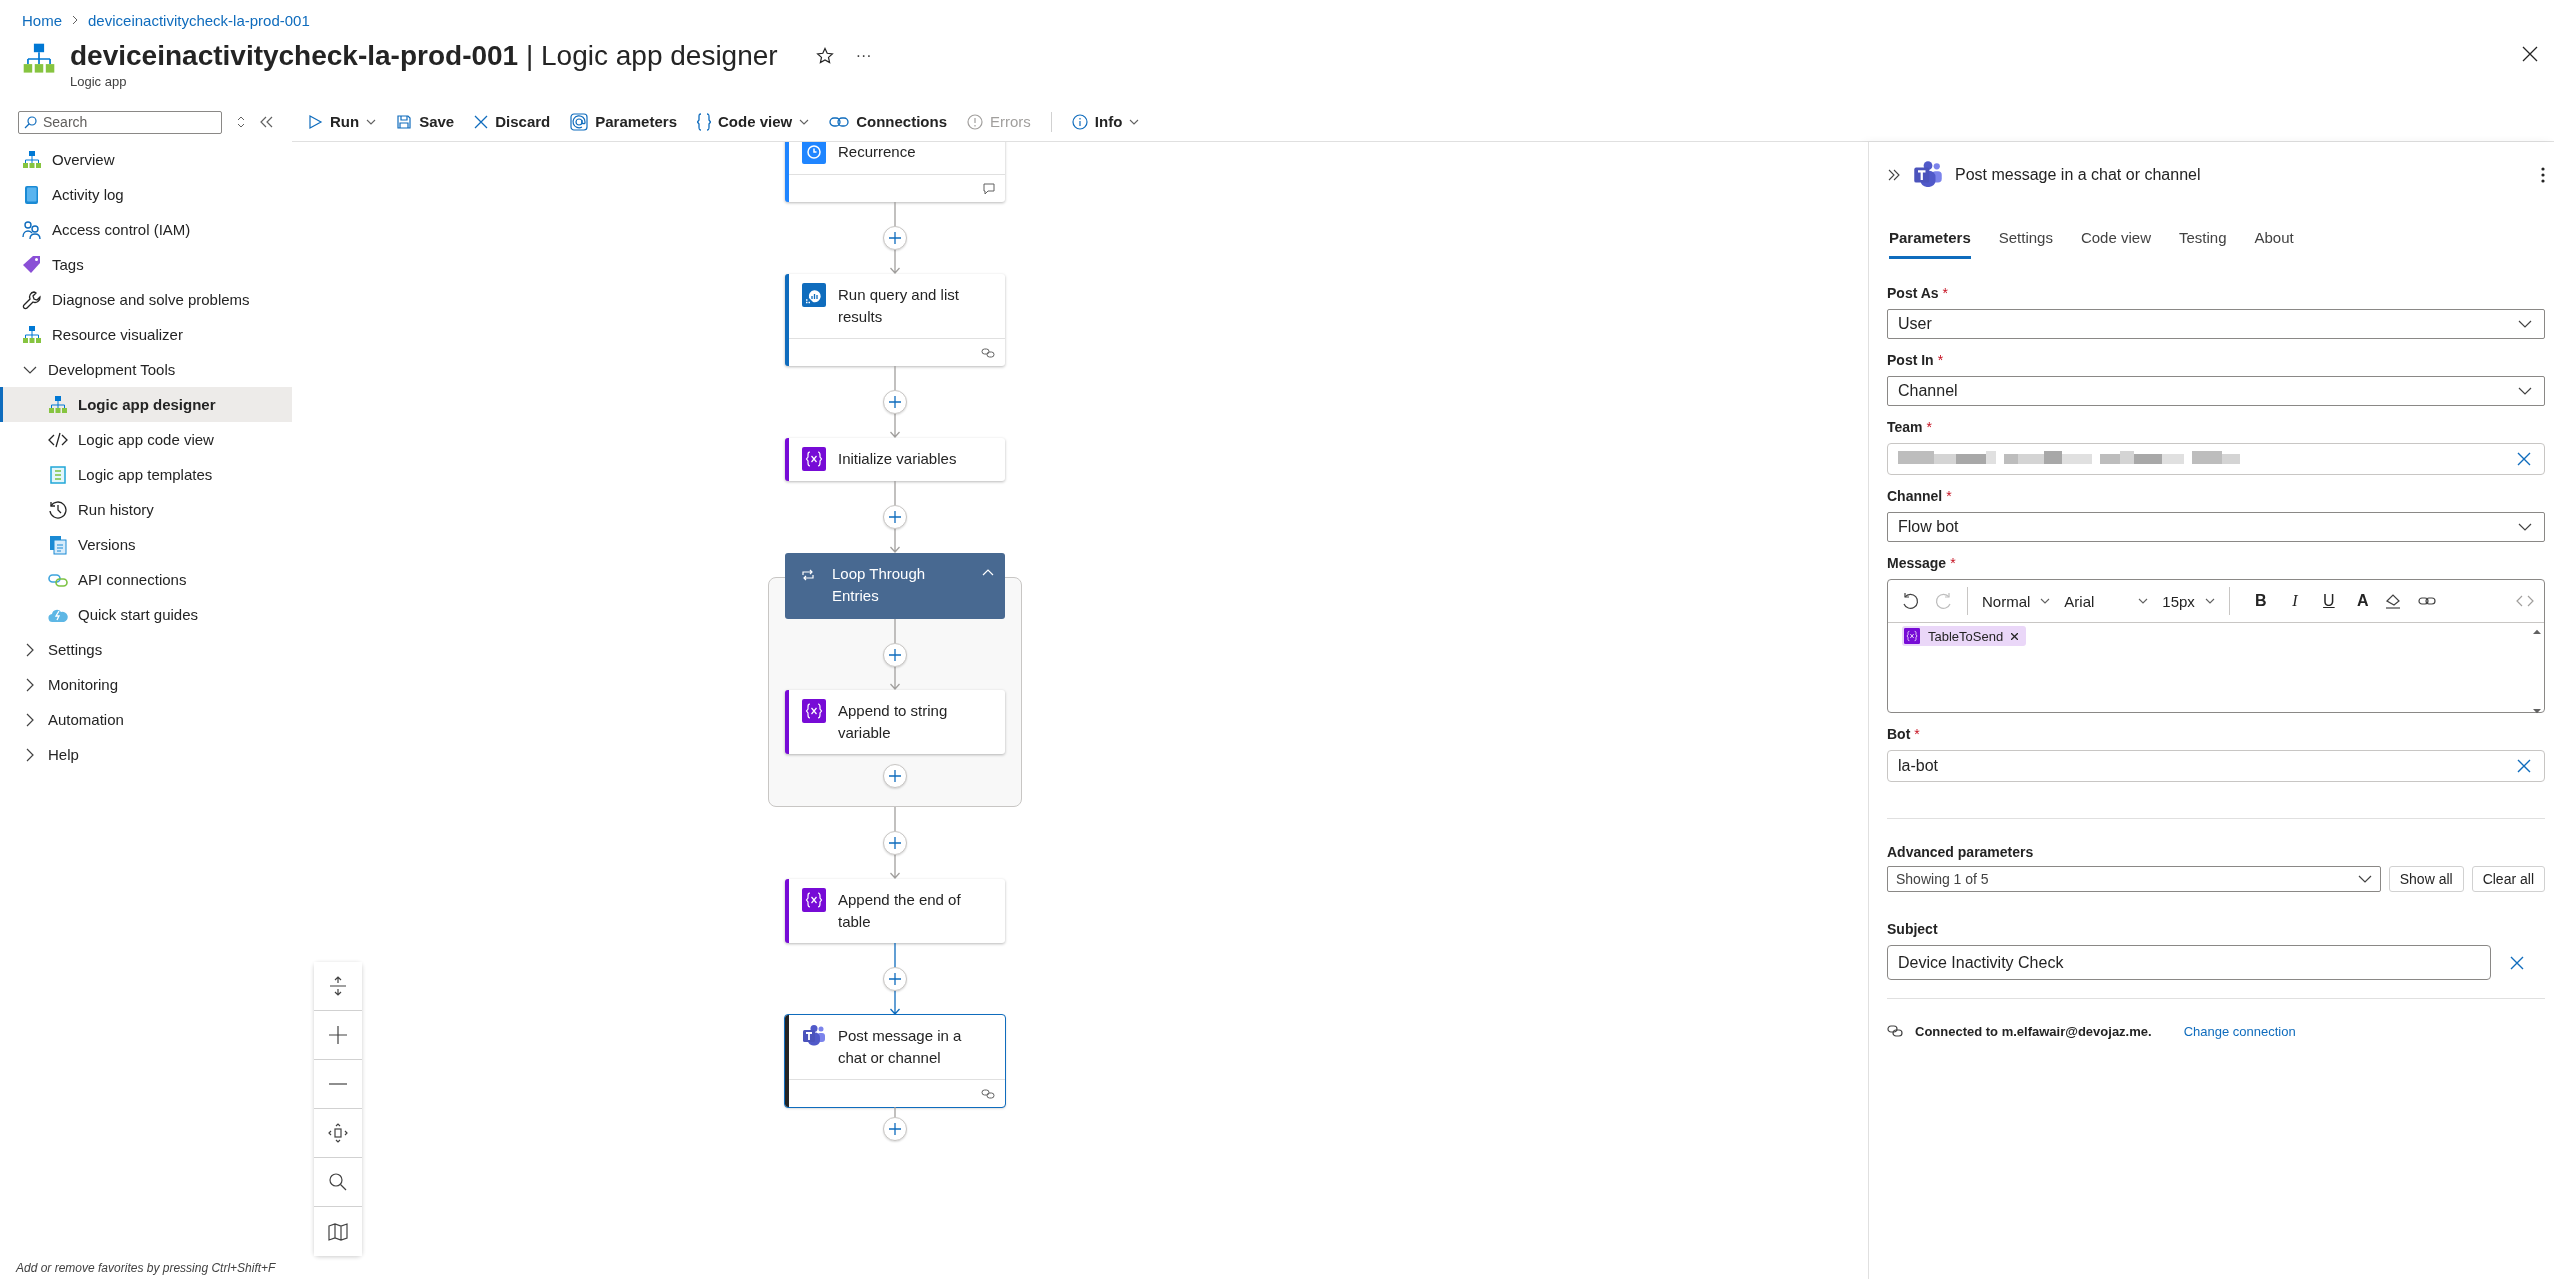 This screenshot has height=1279, width=2554. I want to click on sidebar-item: Development Tools, so click(146, 369).